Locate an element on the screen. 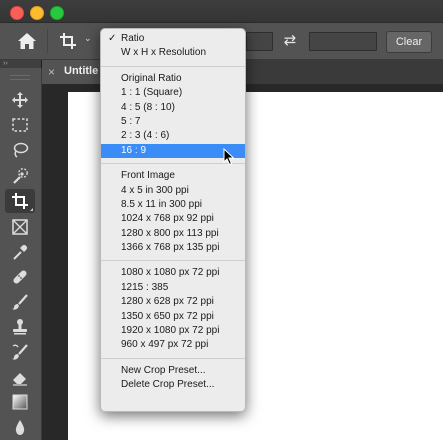 This screenshot has height=440, width=443. chevron-down-icon: ⌄ is located at coordinates (89, 40).